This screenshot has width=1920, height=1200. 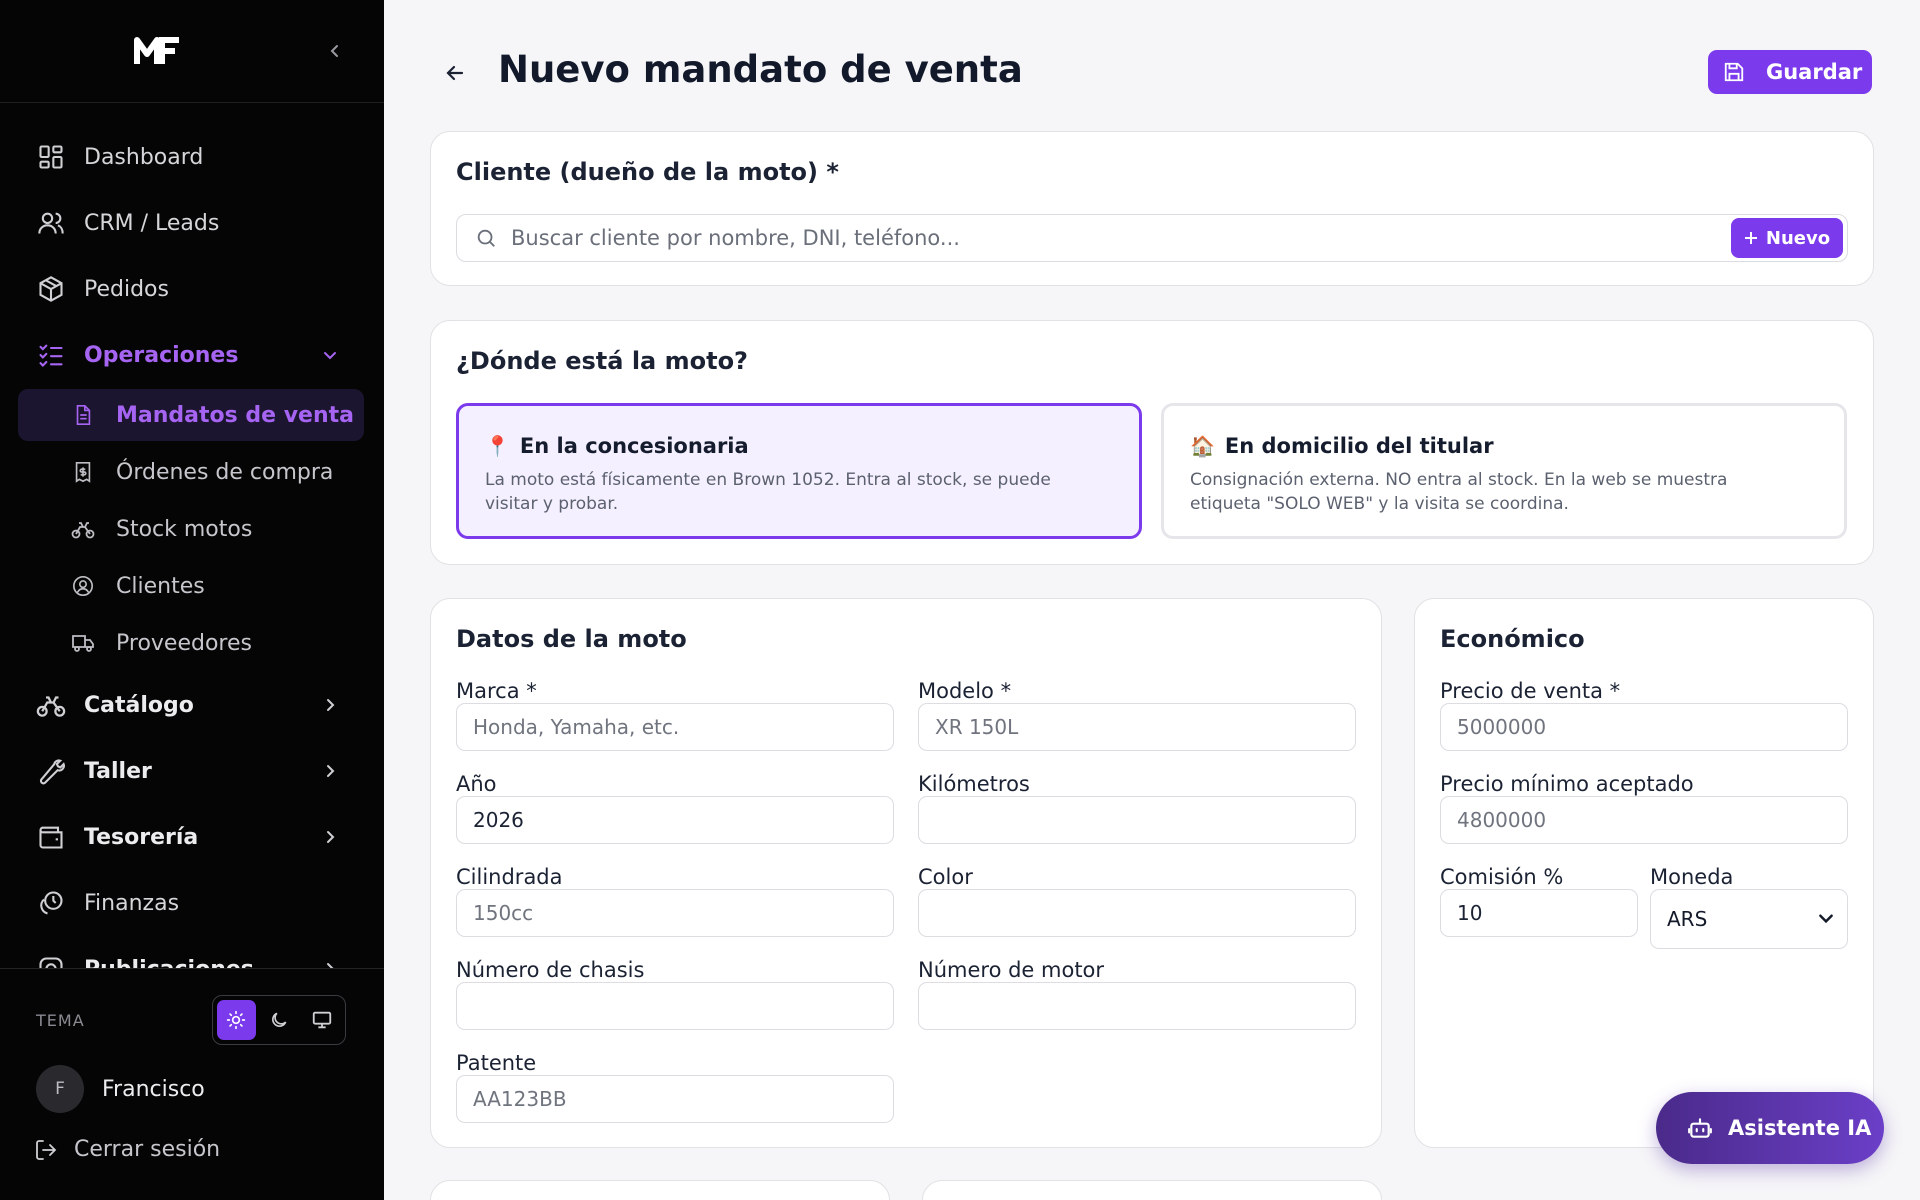 What do you see at coordinates (675, 1006) in the screenshot?
I see `chasis-input` at bounding box center [675, 1006].